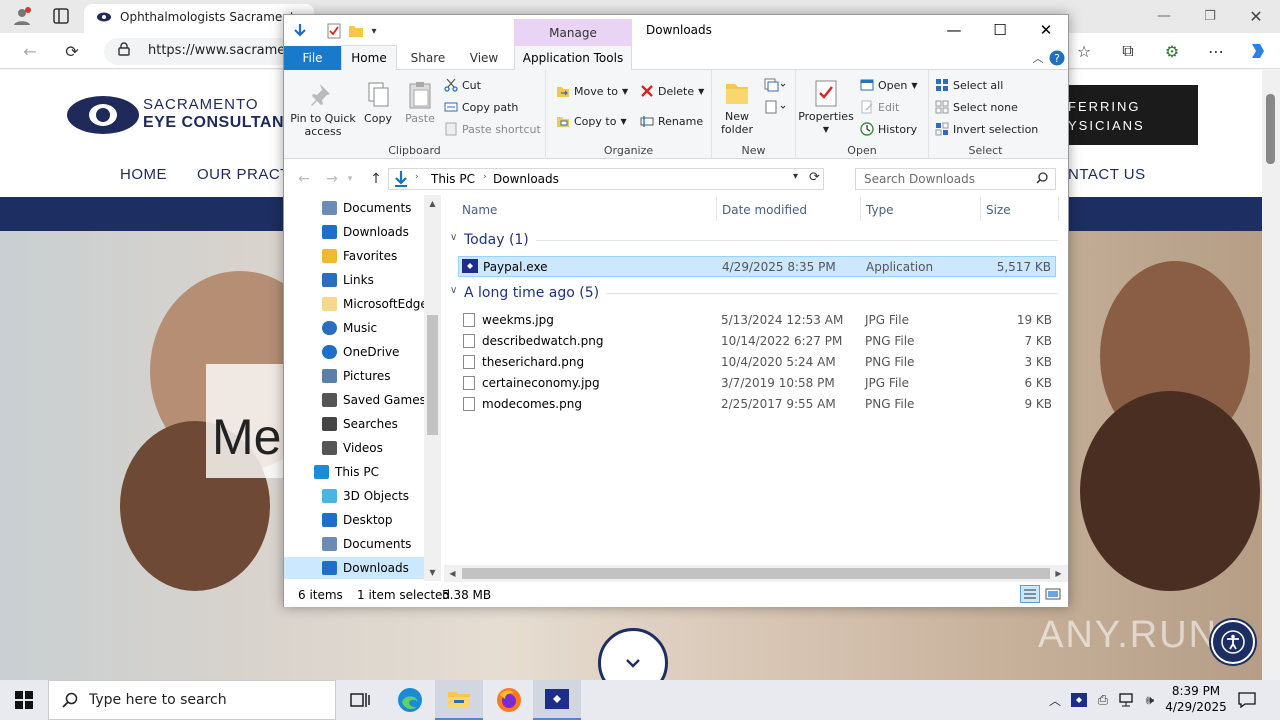  What do you see at coordinates (374, 31) in the screenshot?
I see `customize-toolbar-icon: ▾` at bounding box center [374, 31].